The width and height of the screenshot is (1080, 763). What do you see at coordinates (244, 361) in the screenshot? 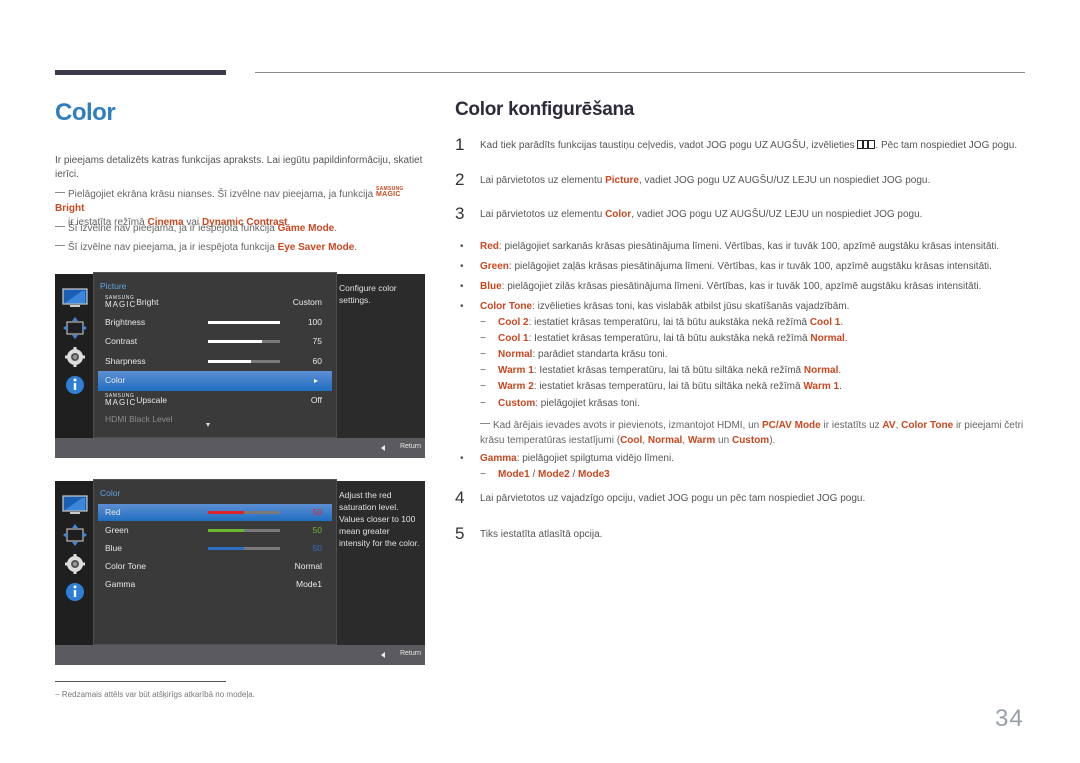
I see `sharpness-slider` at bounding box center [244, 361].